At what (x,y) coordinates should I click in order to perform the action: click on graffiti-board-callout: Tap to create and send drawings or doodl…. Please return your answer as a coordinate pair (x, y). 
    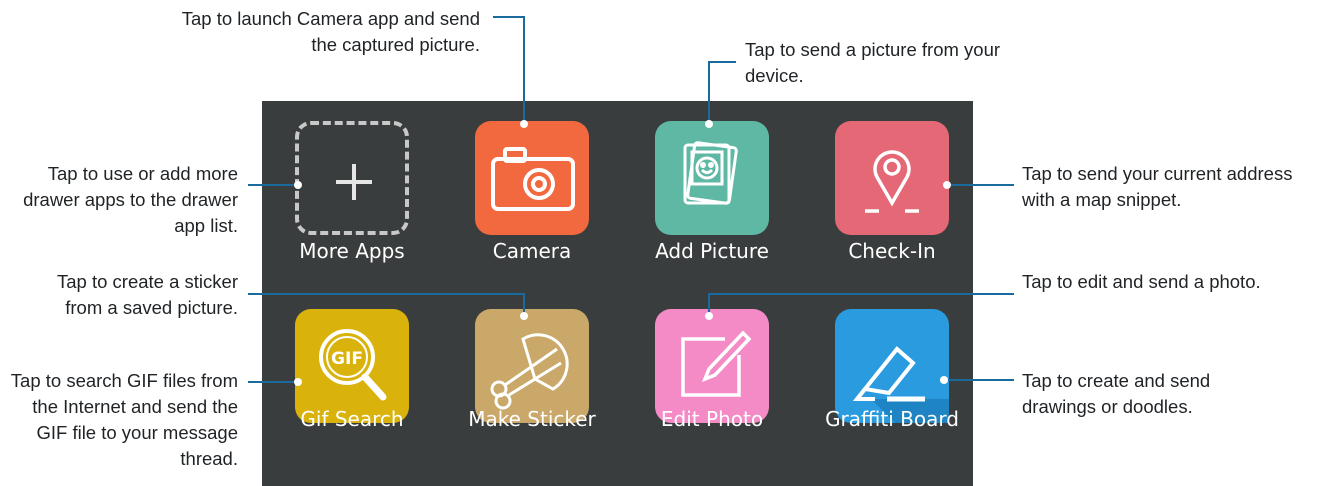
    Looking at the image, I should click on (1116, 393).